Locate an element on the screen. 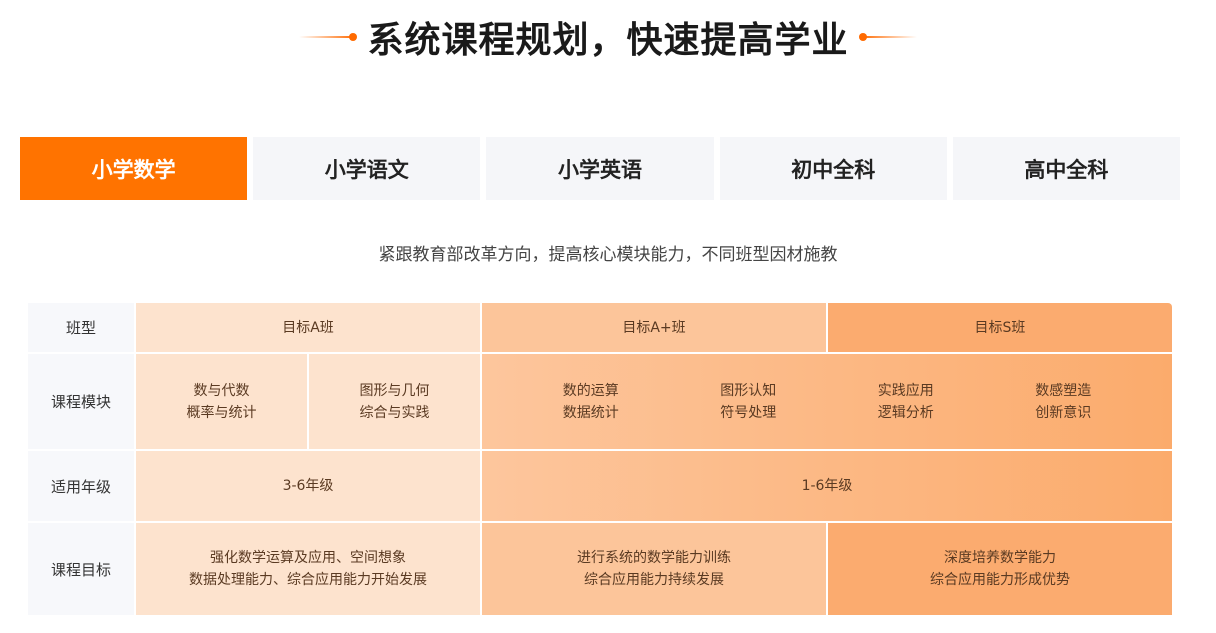  class-type-a: 目标A班 is located at coordinates (307, 327).